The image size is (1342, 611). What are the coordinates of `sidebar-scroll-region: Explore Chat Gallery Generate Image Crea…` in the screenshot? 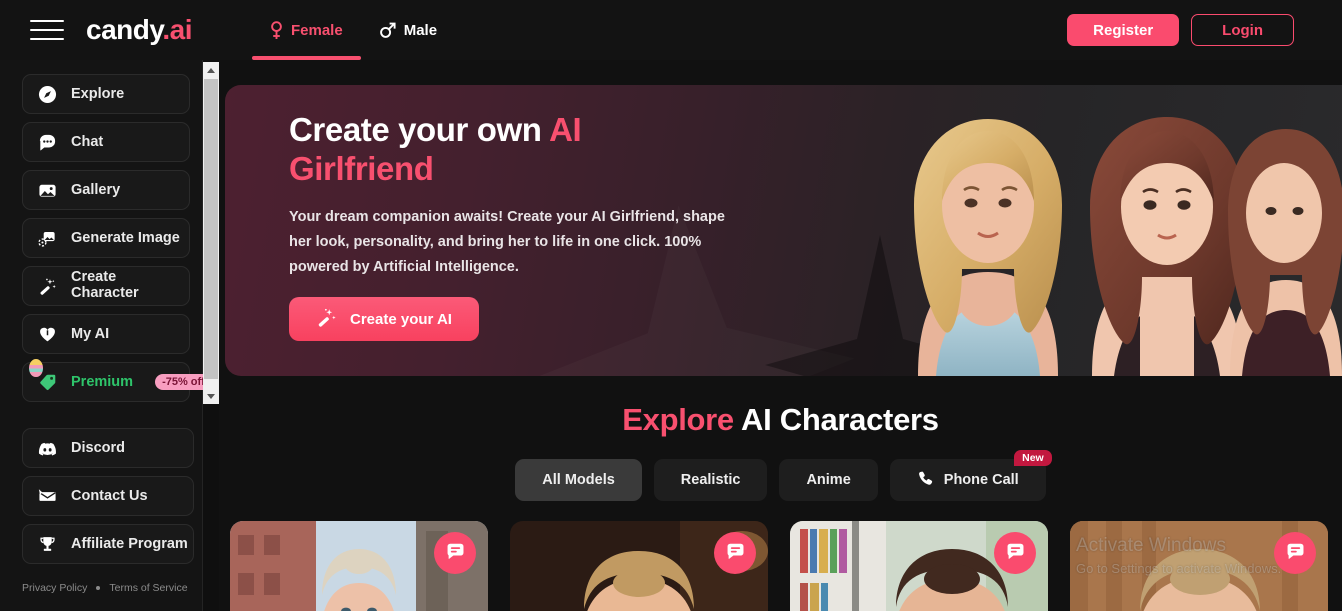 It's located at (101, 232).